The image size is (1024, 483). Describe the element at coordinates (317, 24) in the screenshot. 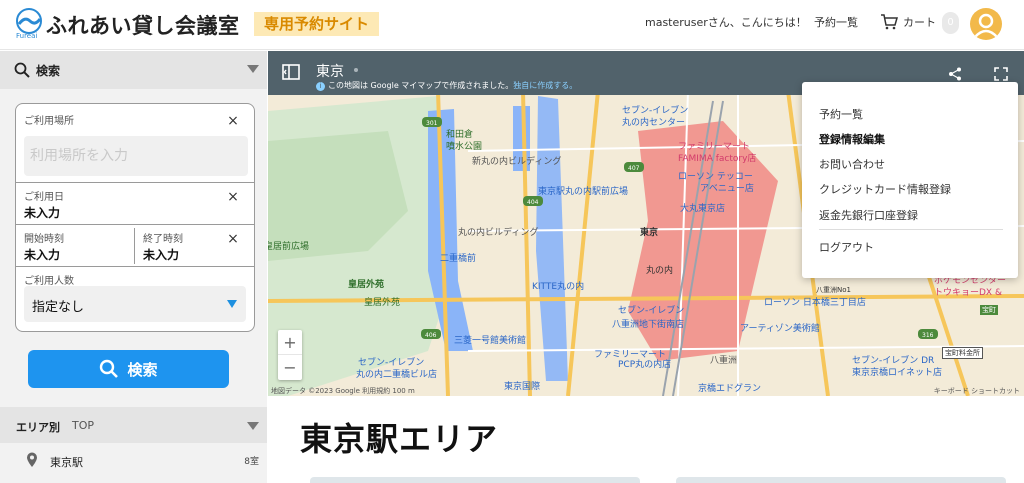

I see `reservation-site-badge: 専用予約サイト` at that location.